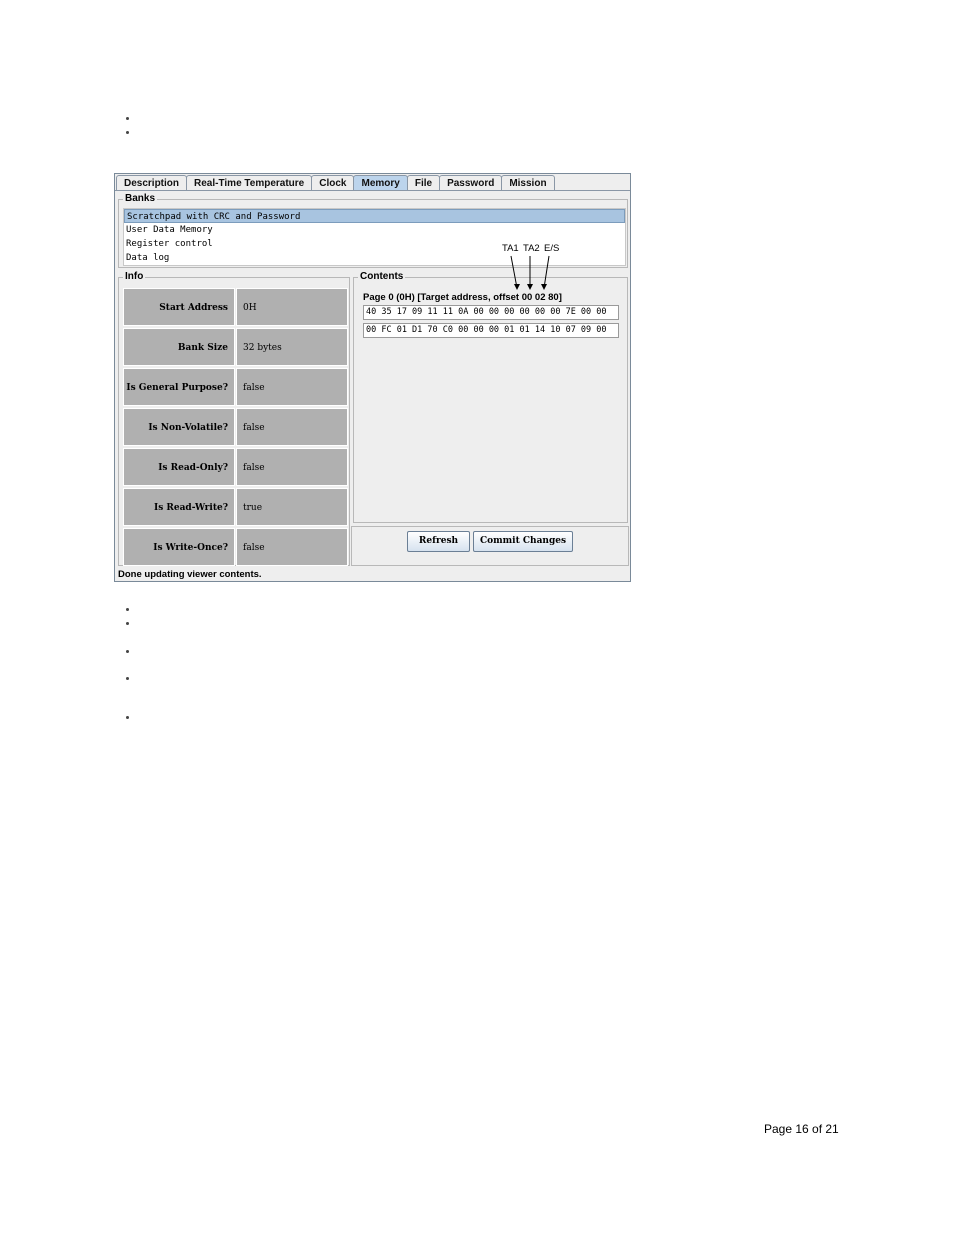 The width and height of the screenshot is (954, 1235). I want to click on annotation-ta2: TA2, so click(531, 248).